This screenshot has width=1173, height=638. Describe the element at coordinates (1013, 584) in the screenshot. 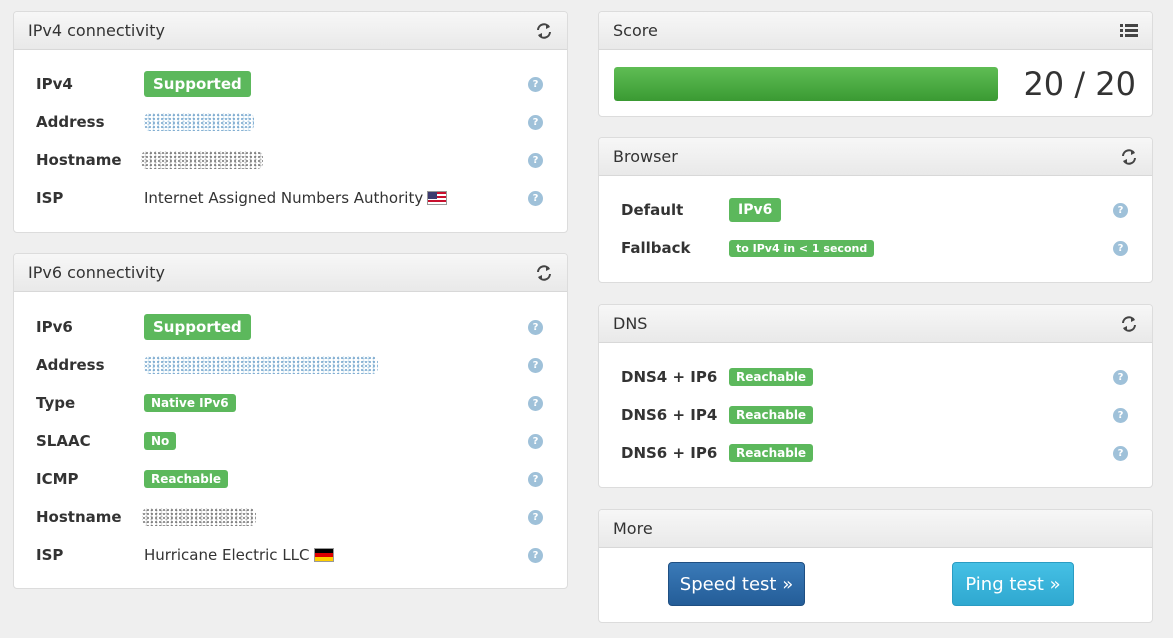

I see `ping-test-button: Ping test »` at that location.